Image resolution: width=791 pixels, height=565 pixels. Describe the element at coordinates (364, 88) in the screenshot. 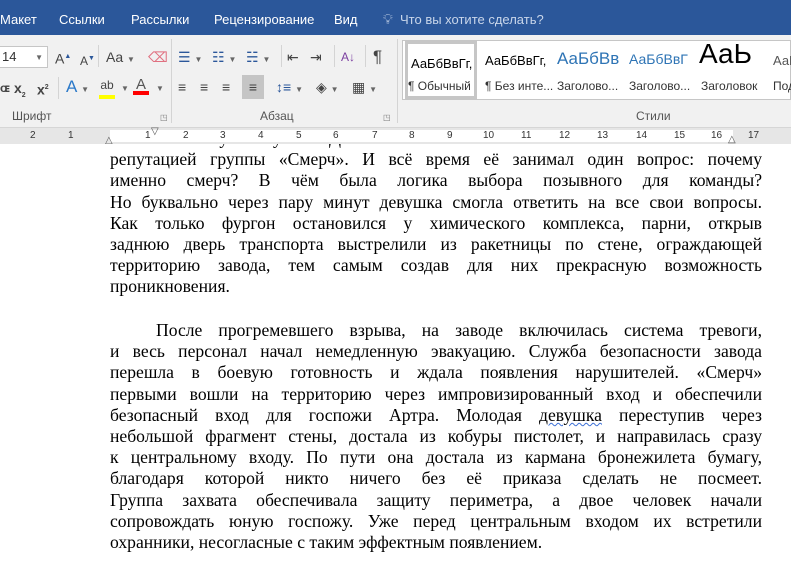

I see `borders-button: ▦ ▼` at that location.